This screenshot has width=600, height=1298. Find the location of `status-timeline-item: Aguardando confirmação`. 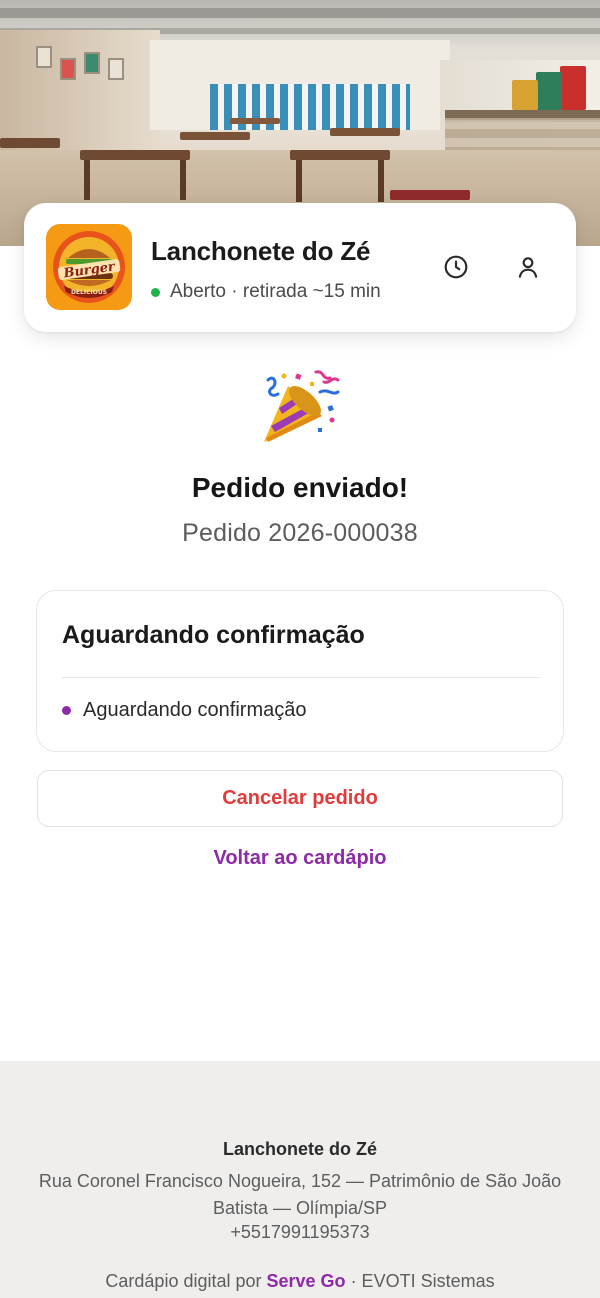

status-timeline-item: Aguardando confirmação is located at coordinates (184, 710).